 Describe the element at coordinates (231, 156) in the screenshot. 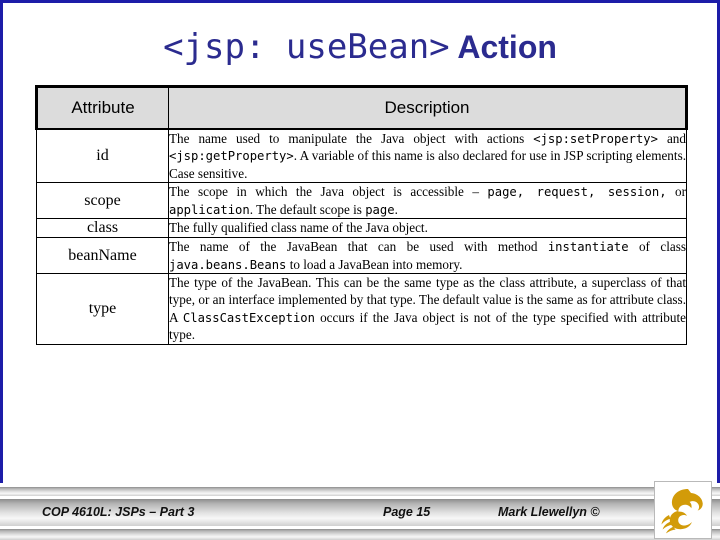

I see `code-fragment: <jsp:getProperty>` at that location.